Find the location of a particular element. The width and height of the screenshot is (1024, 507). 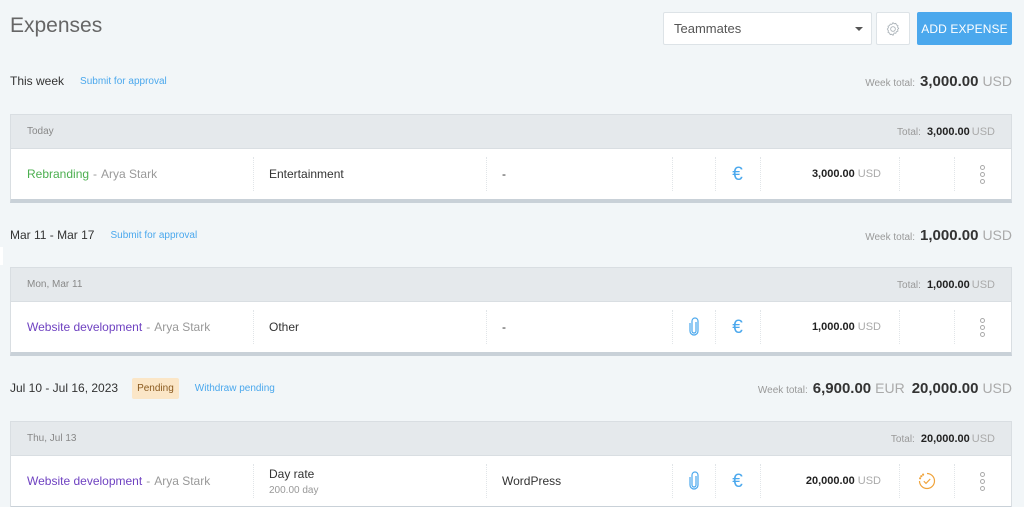

day-label: Today is located at coordinates (40, 131).